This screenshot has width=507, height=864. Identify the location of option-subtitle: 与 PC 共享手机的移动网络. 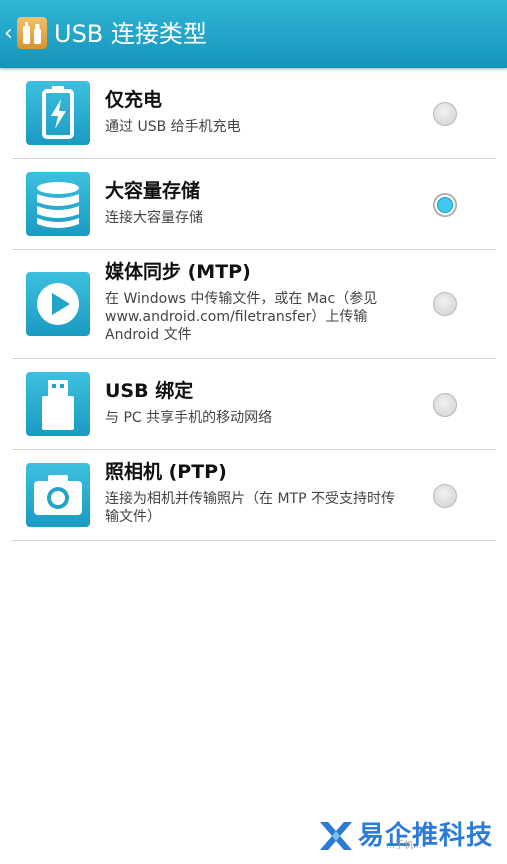
(189, 418).